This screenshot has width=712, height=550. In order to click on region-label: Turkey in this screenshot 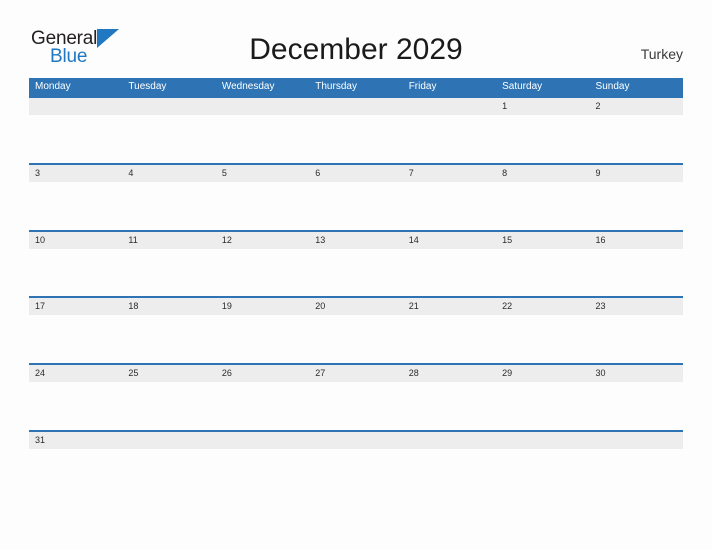, I will do `click(661, 54)`.